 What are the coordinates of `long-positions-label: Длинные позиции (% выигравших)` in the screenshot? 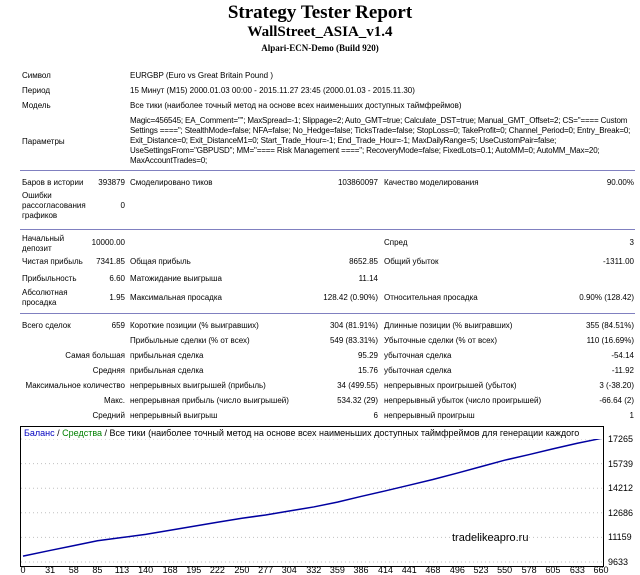 It's located at (448, 325).